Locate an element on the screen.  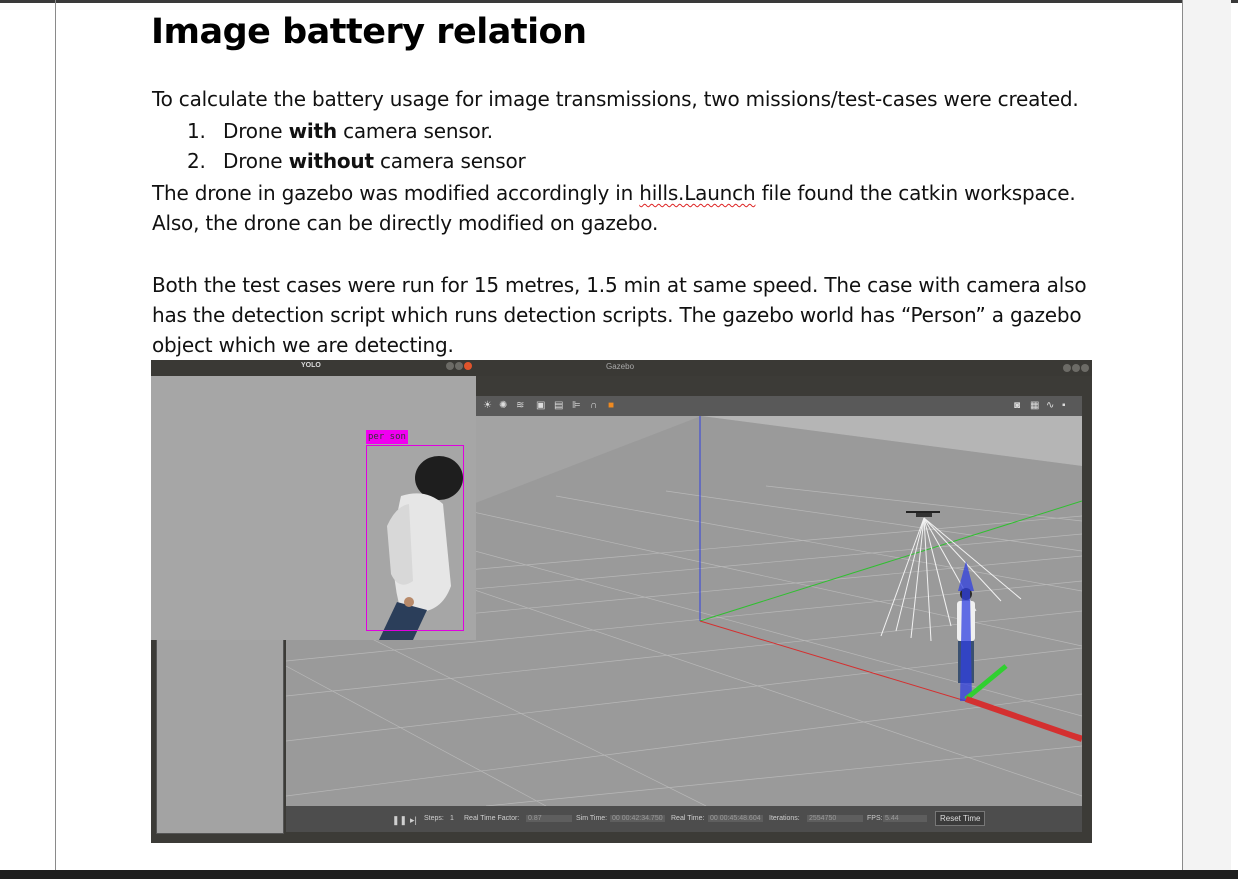
iterations-label: Iterations: is located at coordinates (784, 818).